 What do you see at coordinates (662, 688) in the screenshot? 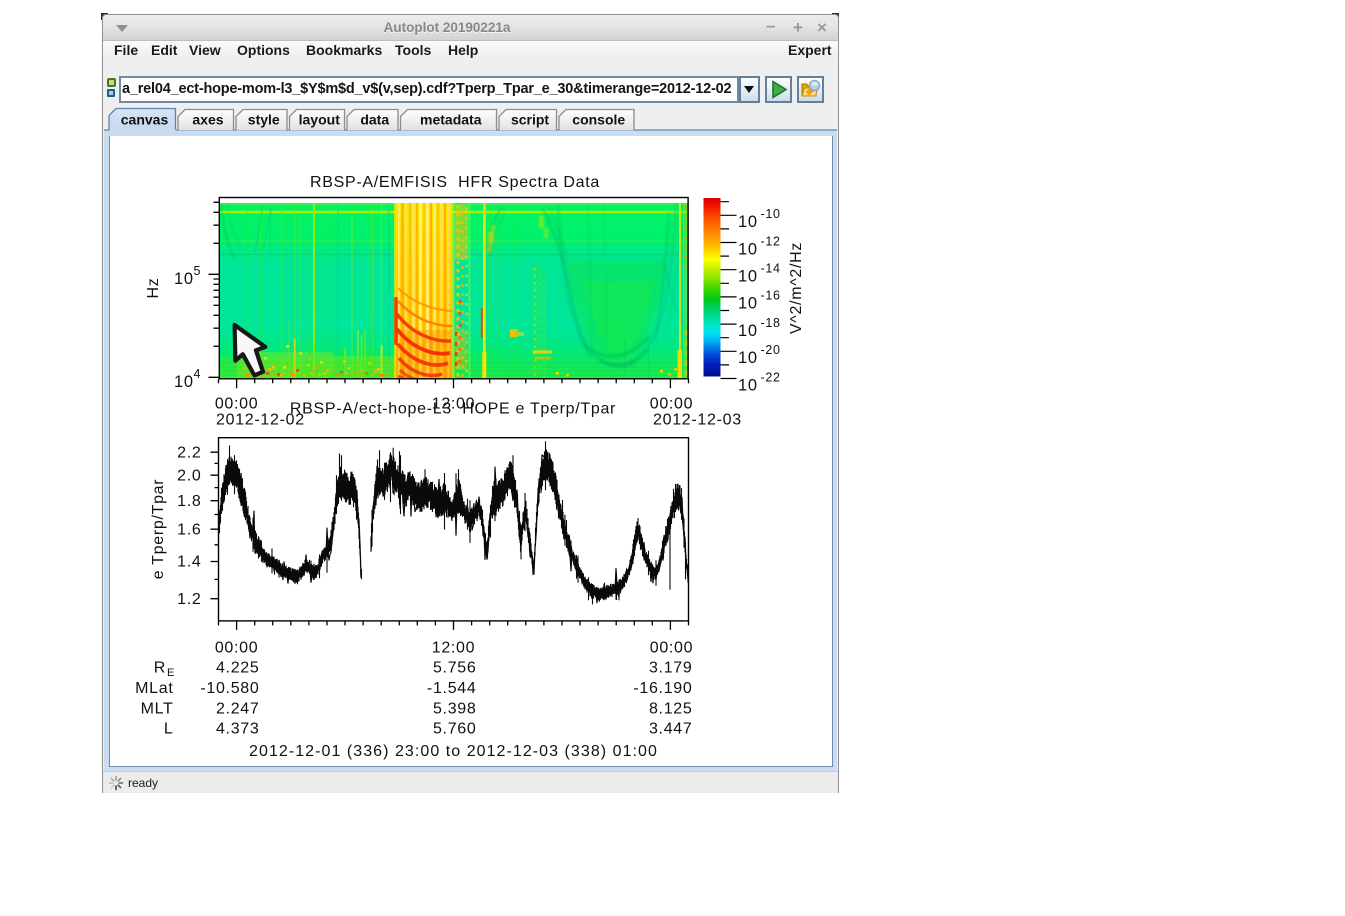
I see `svg-text: -16.190` at bounding box center [662, 688].